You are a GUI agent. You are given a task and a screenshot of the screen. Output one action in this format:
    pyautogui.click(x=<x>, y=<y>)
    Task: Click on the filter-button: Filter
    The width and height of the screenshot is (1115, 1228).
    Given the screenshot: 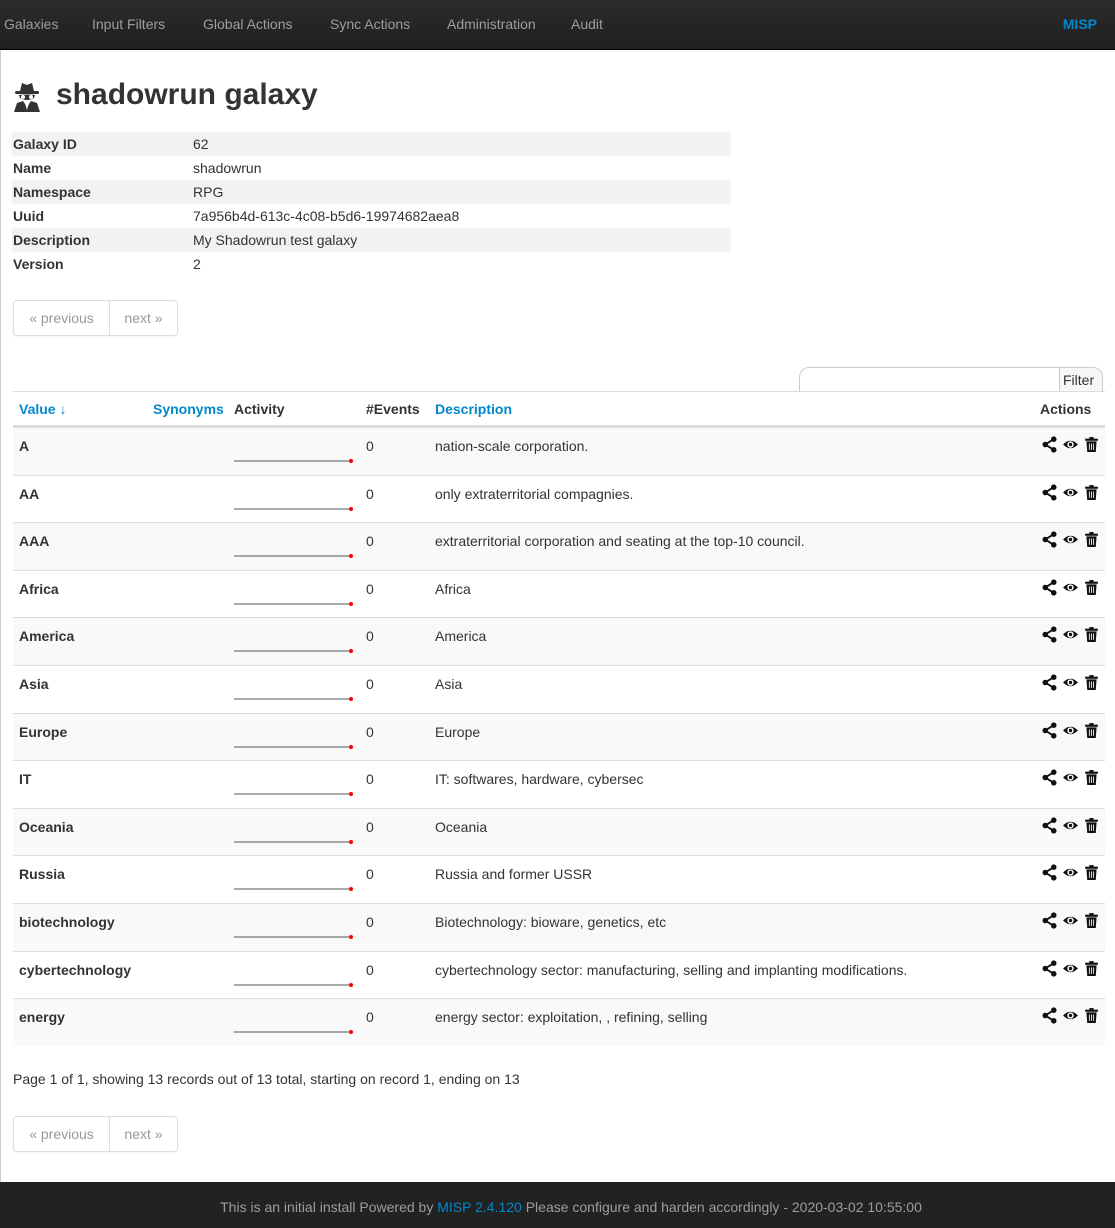 What is the action you would take?
    pyautogui.click(x=1081, y=379)
    